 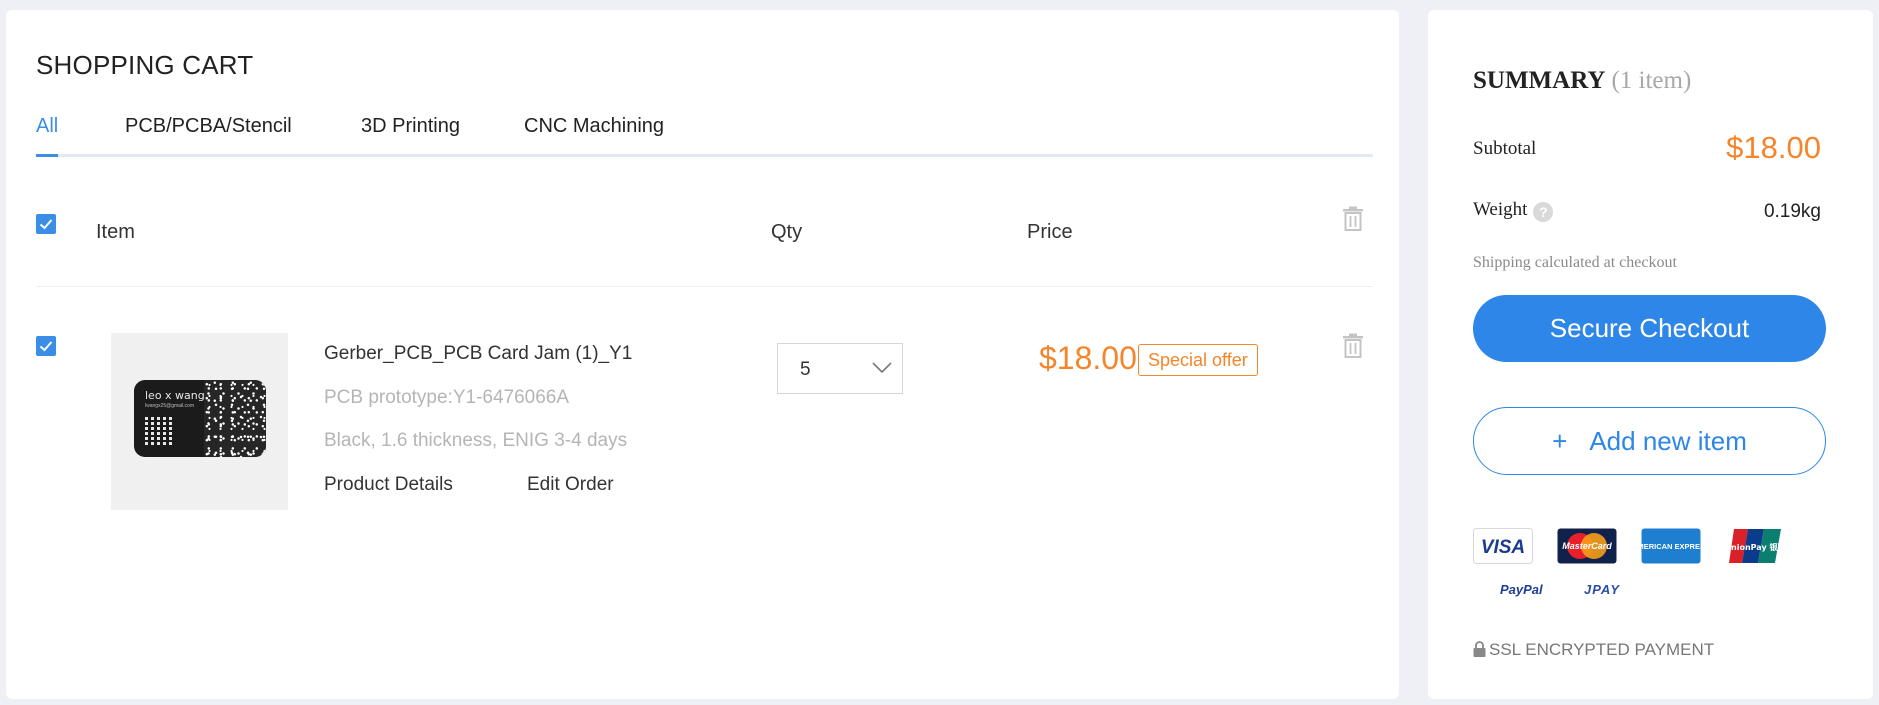 What do you see at coordinates (169, 406) in the screenshot?
I see `card-email-text: lwangx25@gmail.com` at bounding box center [169, 406].